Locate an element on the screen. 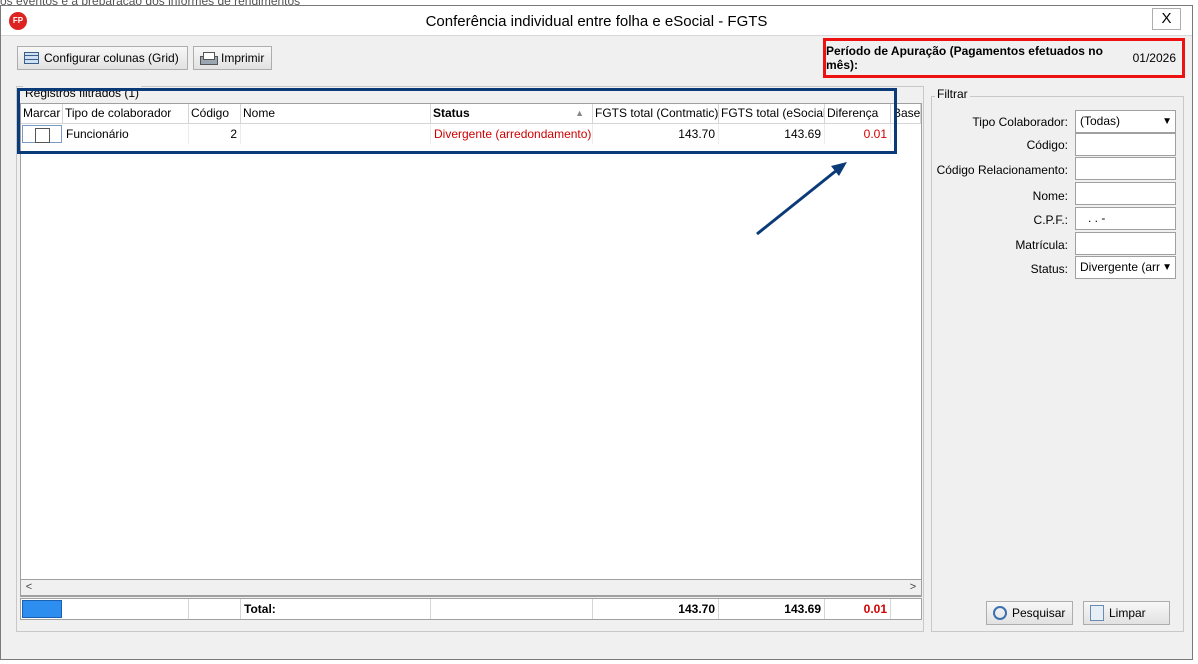  status-select: Divergente (arr ▼ is located at coordinates (1125, 267).